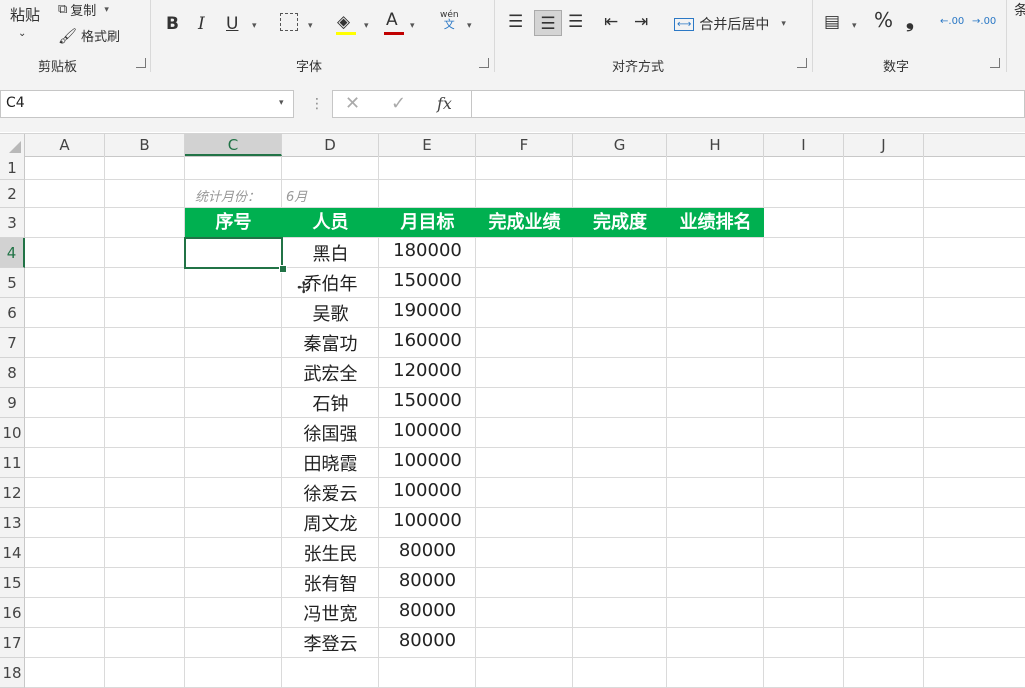 Image resolution: width=1025 pixels, height=688 pixels. I want to click on row-header-16: 16, so click(12, 613).